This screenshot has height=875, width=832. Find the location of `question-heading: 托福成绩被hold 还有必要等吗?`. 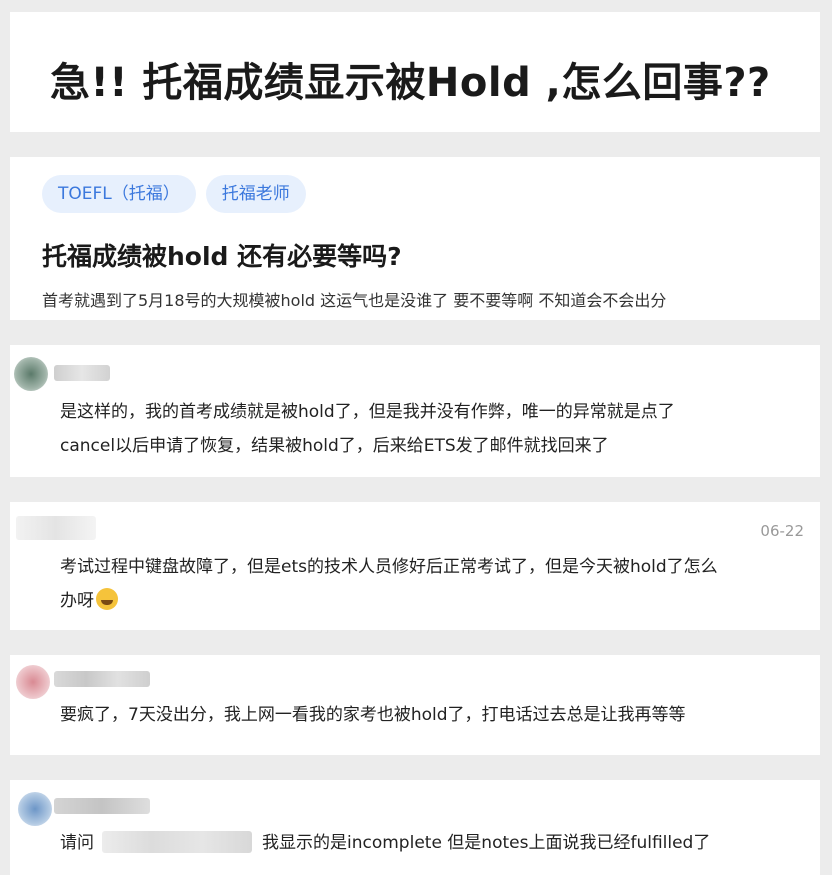

question-heading: 托福成绩被hold 还有必要等吗? is located at coordinates (222, 255).